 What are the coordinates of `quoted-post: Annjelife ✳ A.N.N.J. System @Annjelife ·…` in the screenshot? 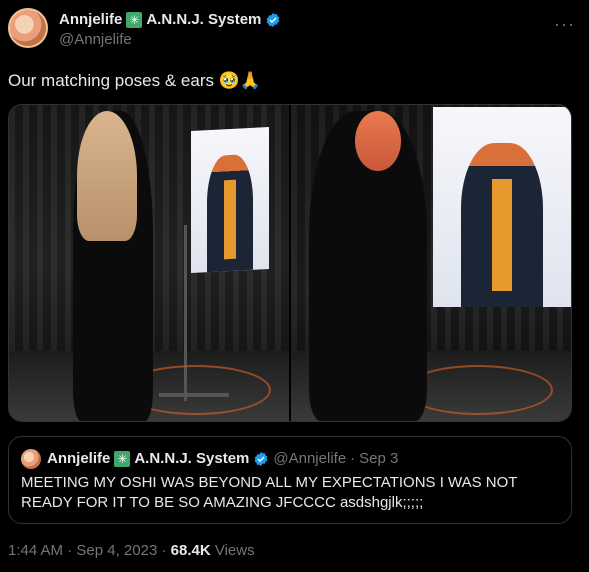 It's located at (290, 480).